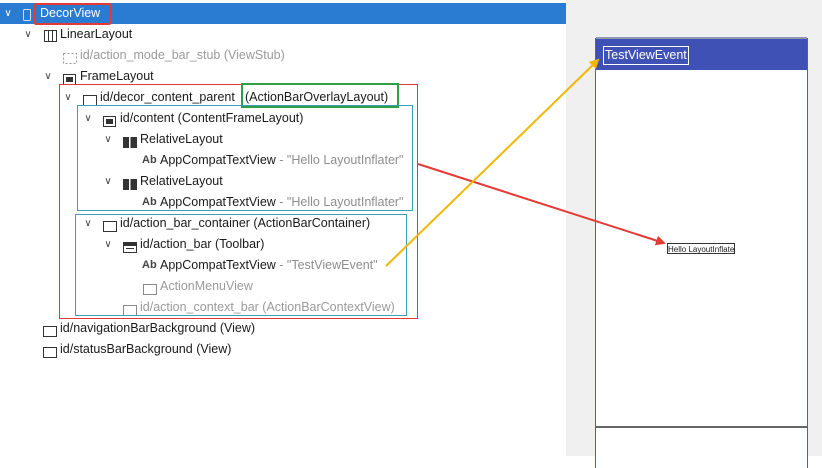 This screenshot has width=822, height=468. What do you see at coordinates (492, 162) in the screenshot?
I see `arrow-title-to-preview` at bounding box center [492, 162].